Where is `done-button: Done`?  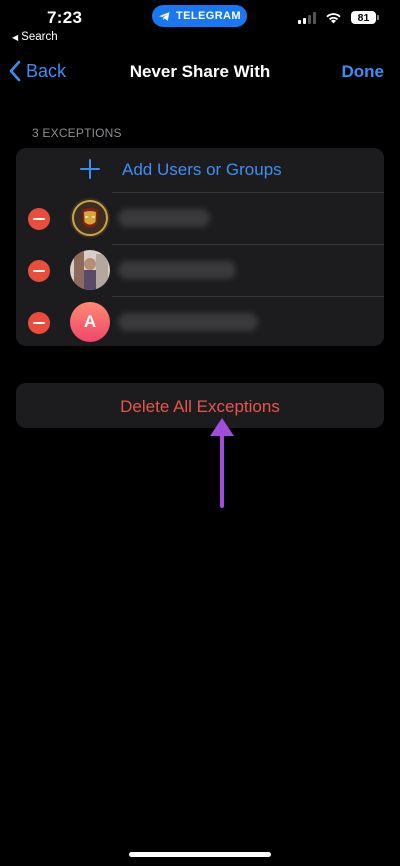 done-button: Done is located at coordinates (363, 72).